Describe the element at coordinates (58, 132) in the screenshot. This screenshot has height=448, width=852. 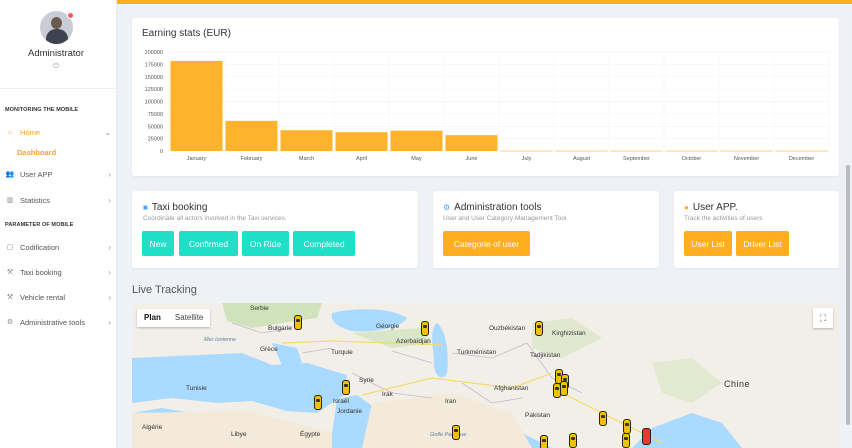
I see `sidebar-item-home: ⌂ Home ⌄` at that location.